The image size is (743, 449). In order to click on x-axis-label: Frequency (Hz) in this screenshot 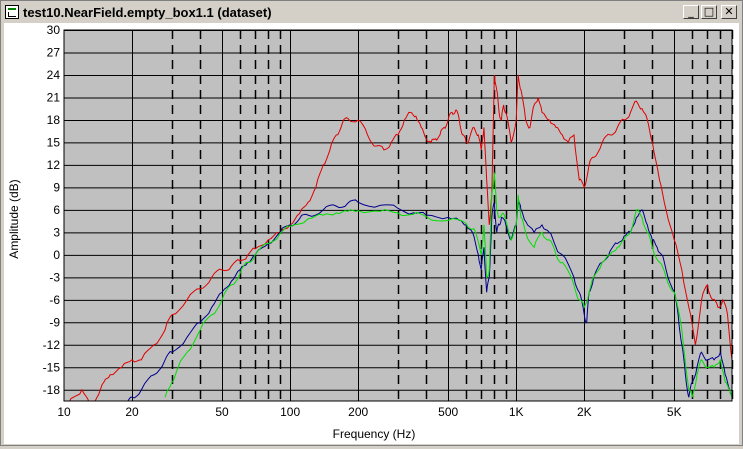, I will do `click(374, 434)`.